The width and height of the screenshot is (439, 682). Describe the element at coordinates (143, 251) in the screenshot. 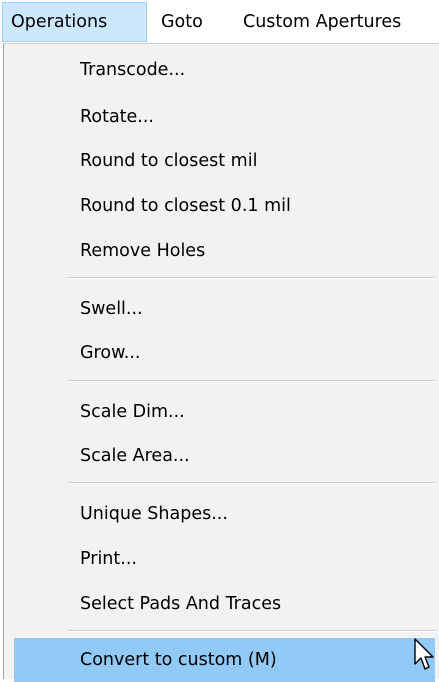

I see `menu-item-label: Remove Holes` at that location.